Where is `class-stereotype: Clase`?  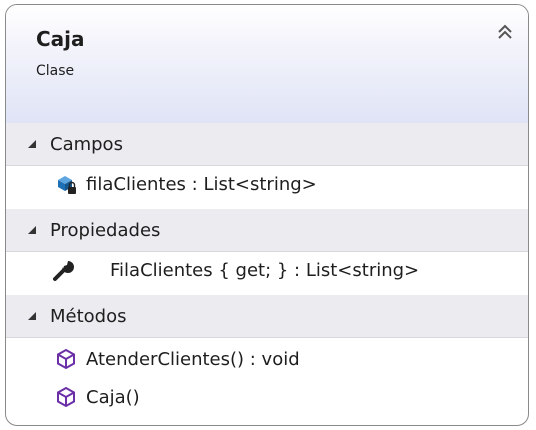 class-stereotype: Clase is located at coordinates (55, 71).